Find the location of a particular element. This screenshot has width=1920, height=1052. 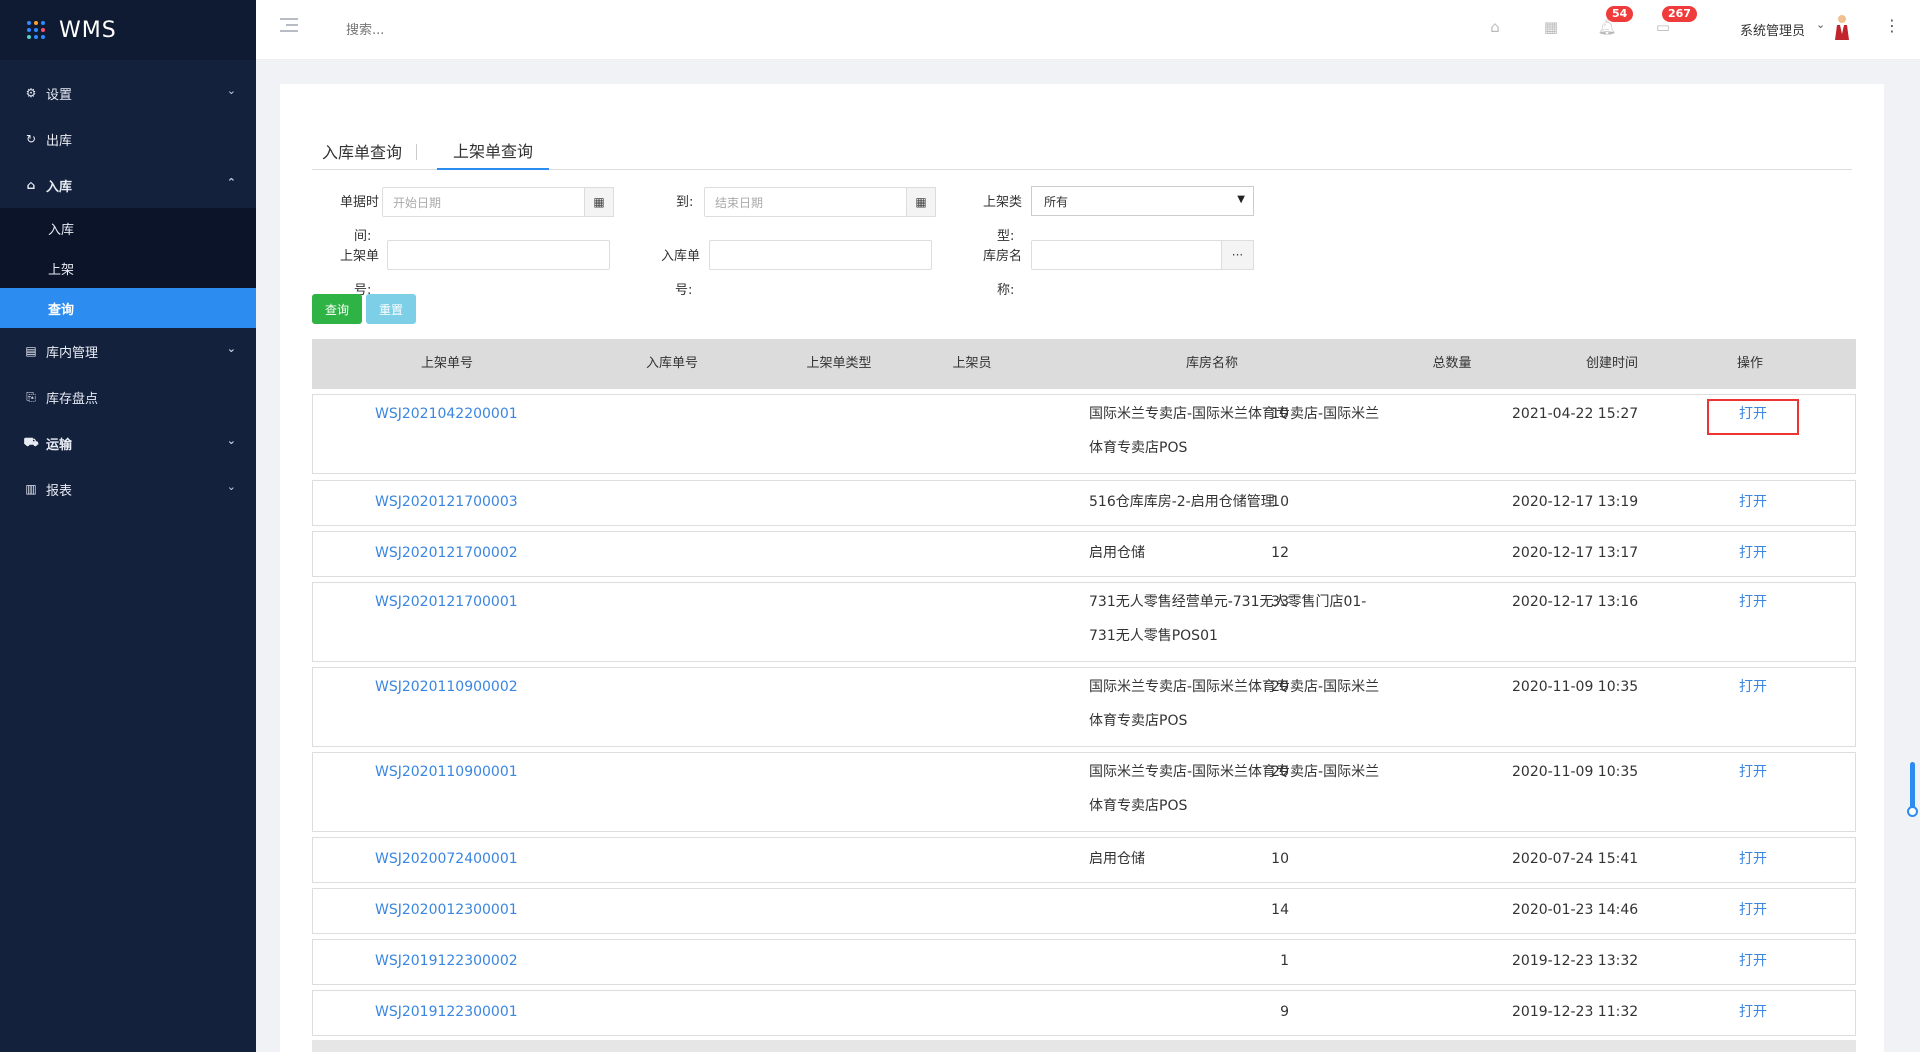

pagination-bar is located at coordinates (1084, 1046).